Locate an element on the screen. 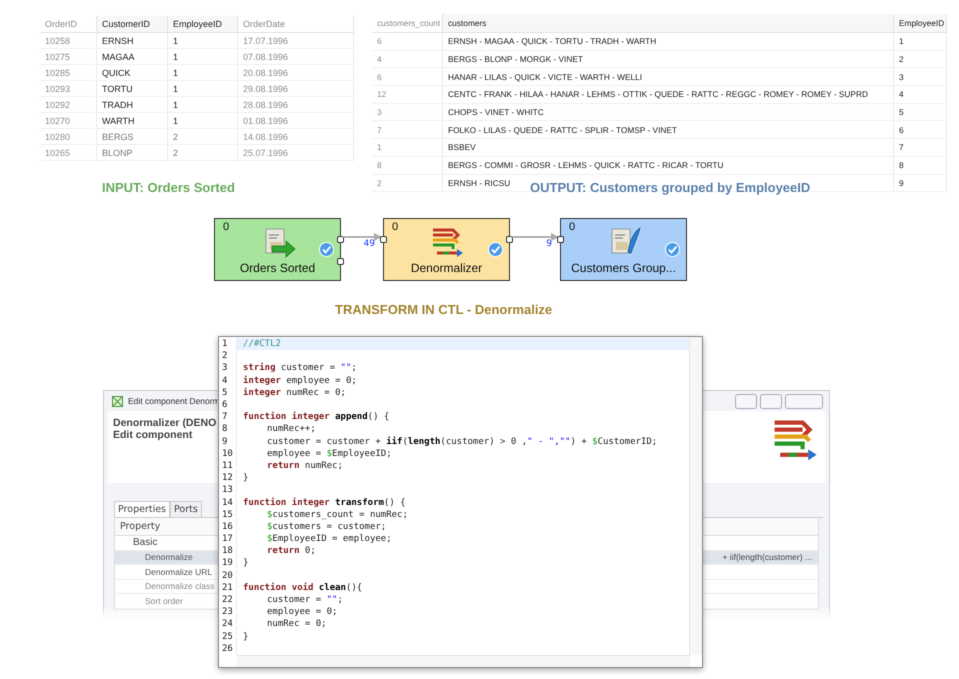  section-caption: INPUT: Orders Sorted is located at coordinates (168, 187).